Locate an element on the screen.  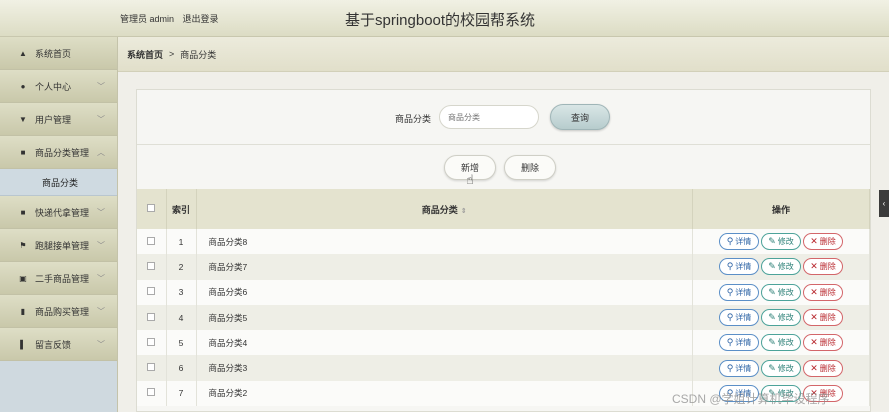
sidebar-item-purchase: ▮ 商品购买管理 ﹀ is located at coordinates (58, 311).